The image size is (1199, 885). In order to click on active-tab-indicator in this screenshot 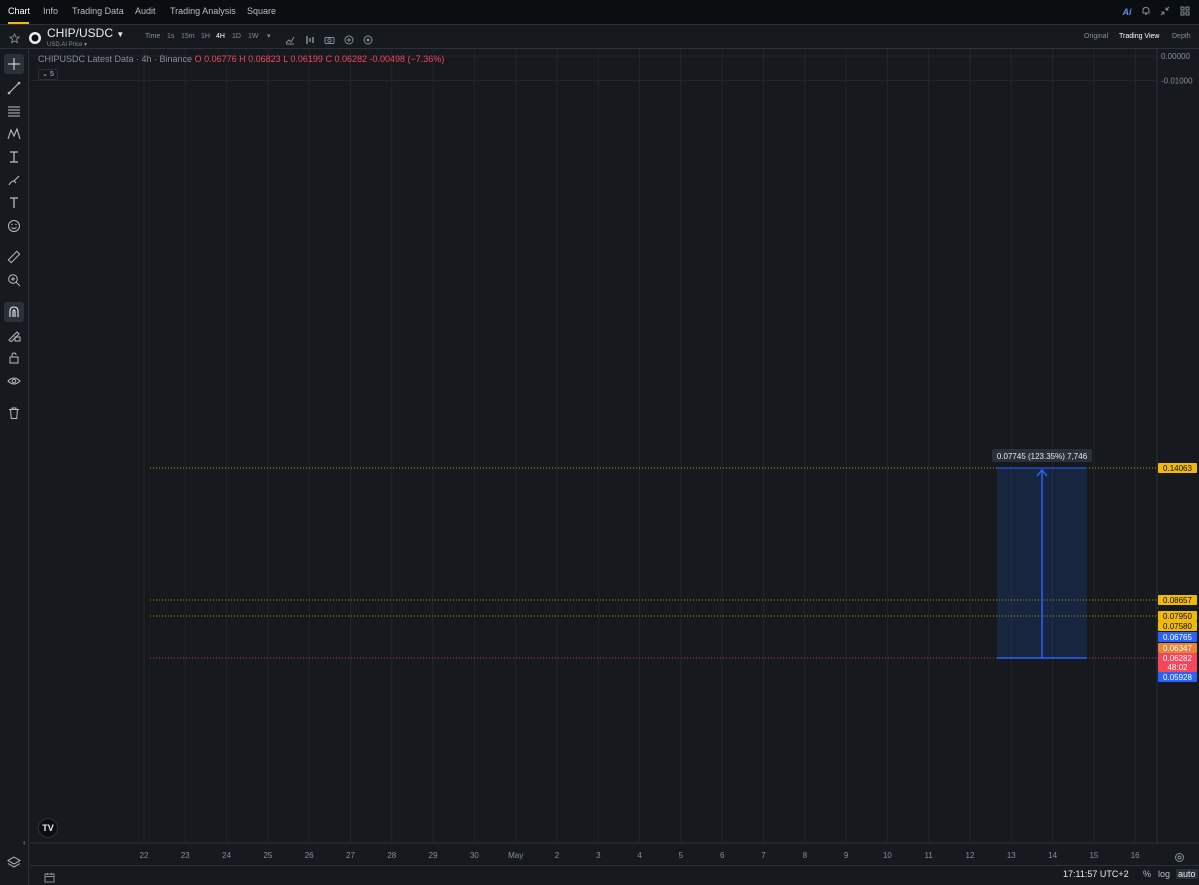, I will do `click(18, 23)`.